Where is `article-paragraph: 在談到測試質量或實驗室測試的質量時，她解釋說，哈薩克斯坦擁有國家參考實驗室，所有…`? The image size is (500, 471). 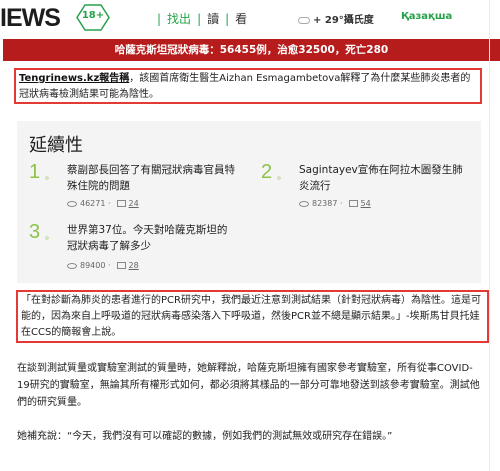 article-paragraph: 在談到測試質量或實驗室測試的質量時，她解釋說，哈薩克斯坦擁有國家參考實驗室，所有… is located at coordinates (248, 385).